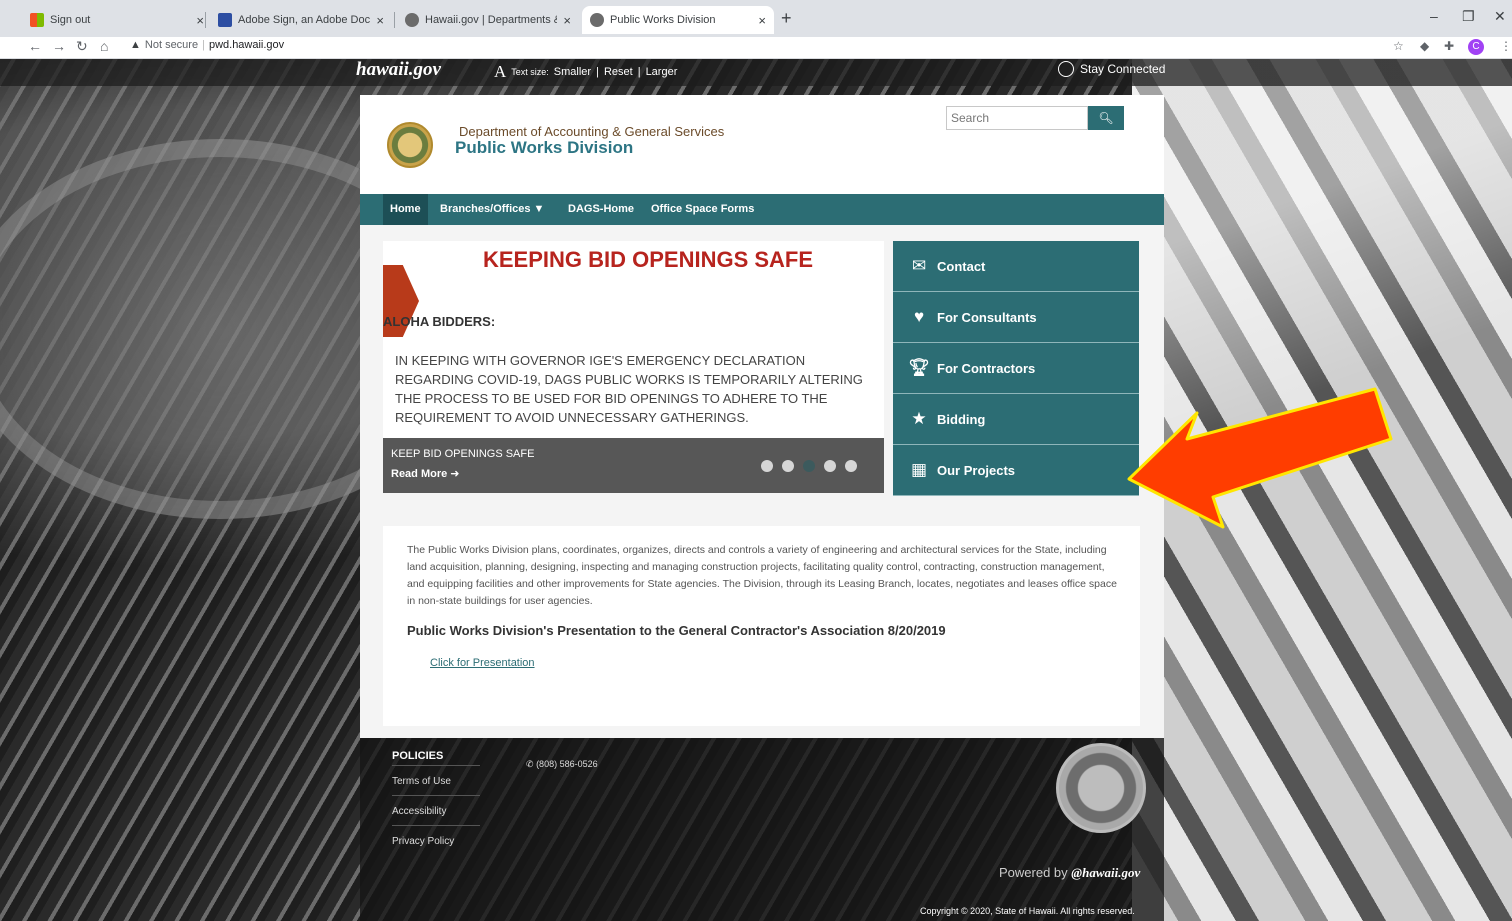 Image resolution: width=1512 pixels, height=921 pixels. I want to click on forward-arrow-icon: →, so click(59, 46).